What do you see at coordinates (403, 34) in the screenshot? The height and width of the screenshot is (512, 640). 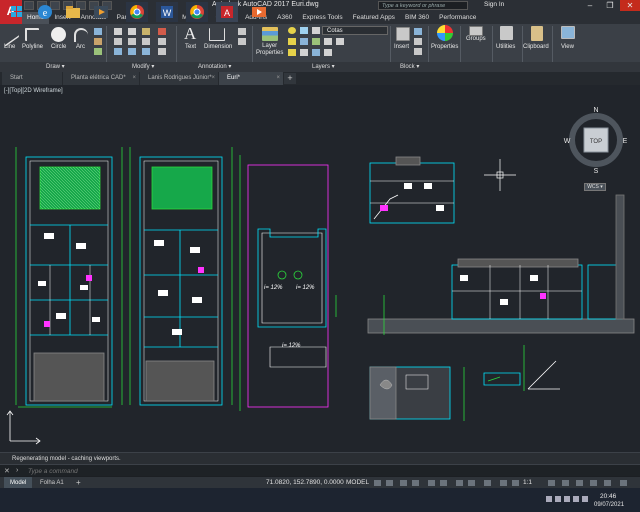 I see `insert-block-icon` at bounding box center [403, 34].